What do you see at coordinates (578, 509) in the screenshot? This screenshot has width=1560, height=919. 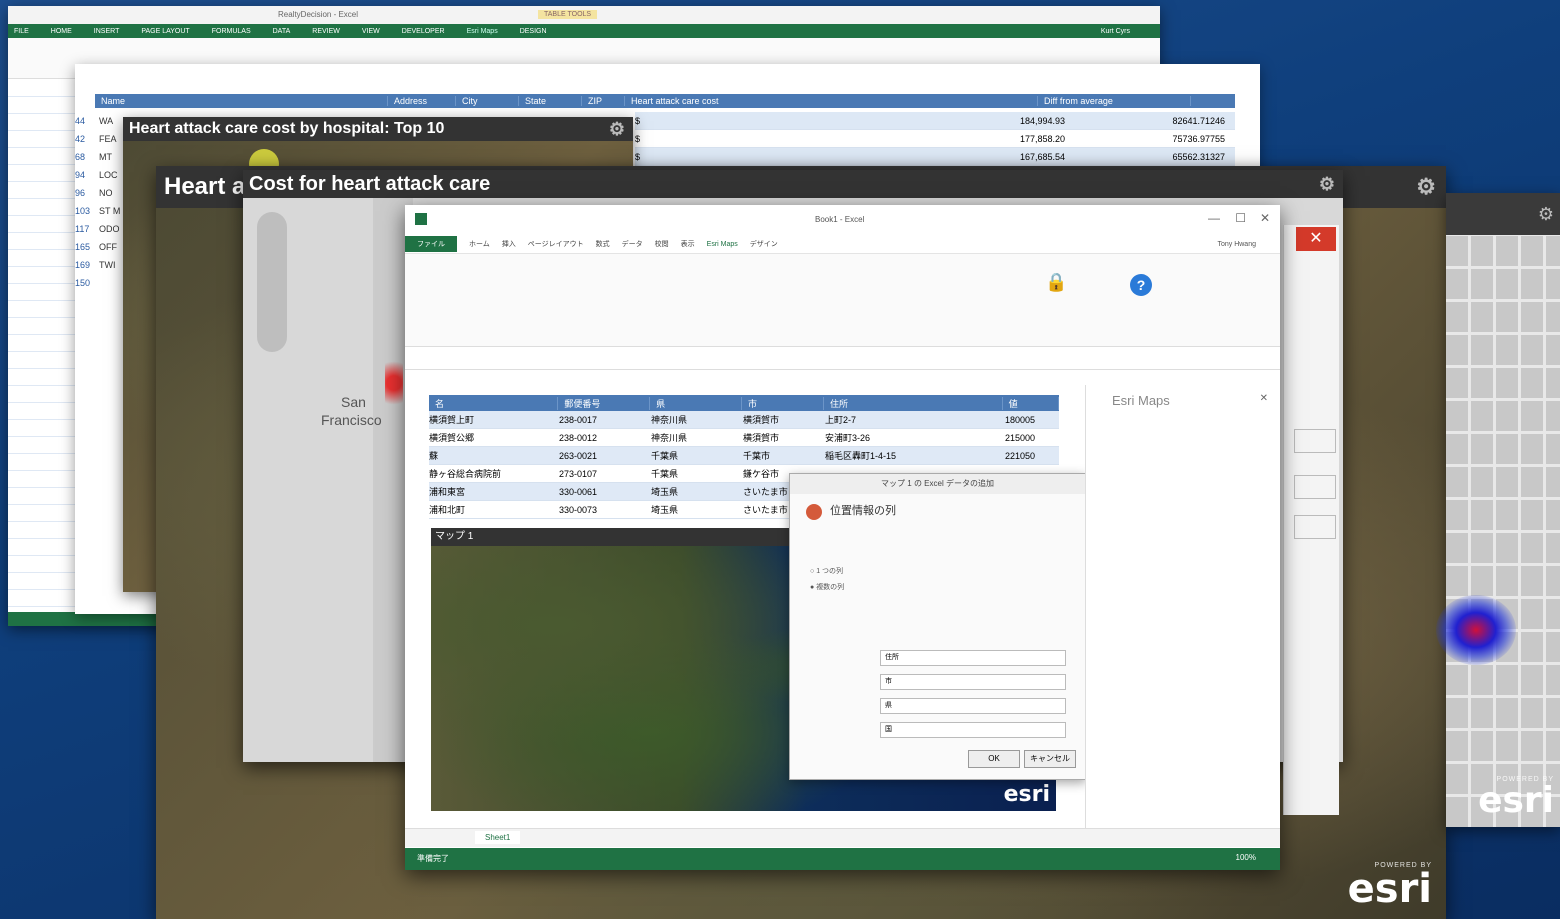 I see `cell: 330-0073` at bounding box center [578, 509].